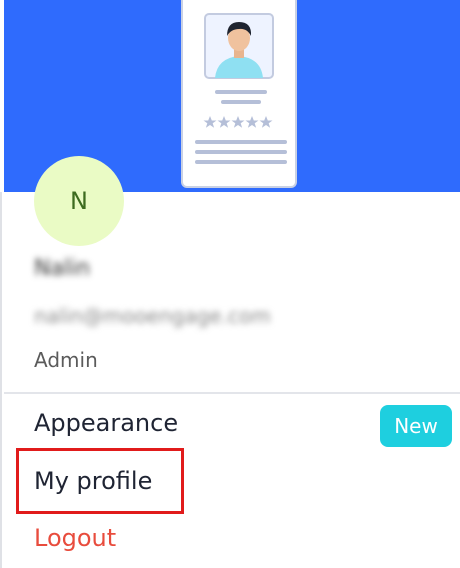 This screenshot has width=460, height=568. I want to click on card-title-line, so click(241, 102).